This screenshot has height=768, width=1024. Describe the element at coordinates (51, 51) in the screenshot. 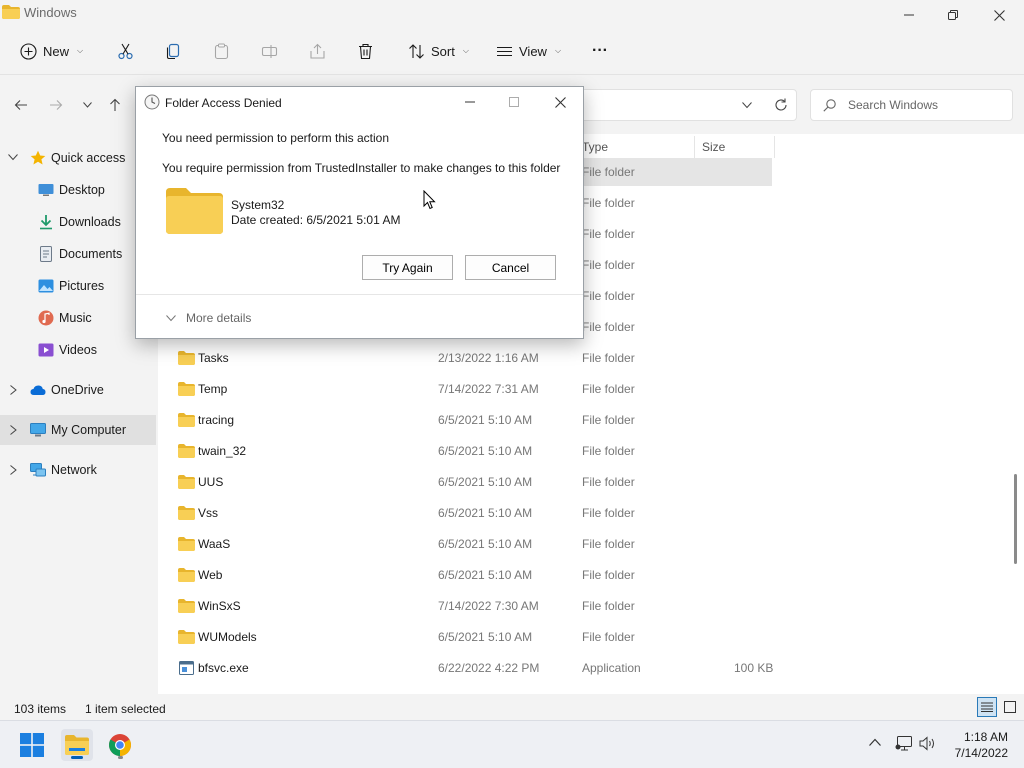

I see `new-button: New ⌵` at that location.